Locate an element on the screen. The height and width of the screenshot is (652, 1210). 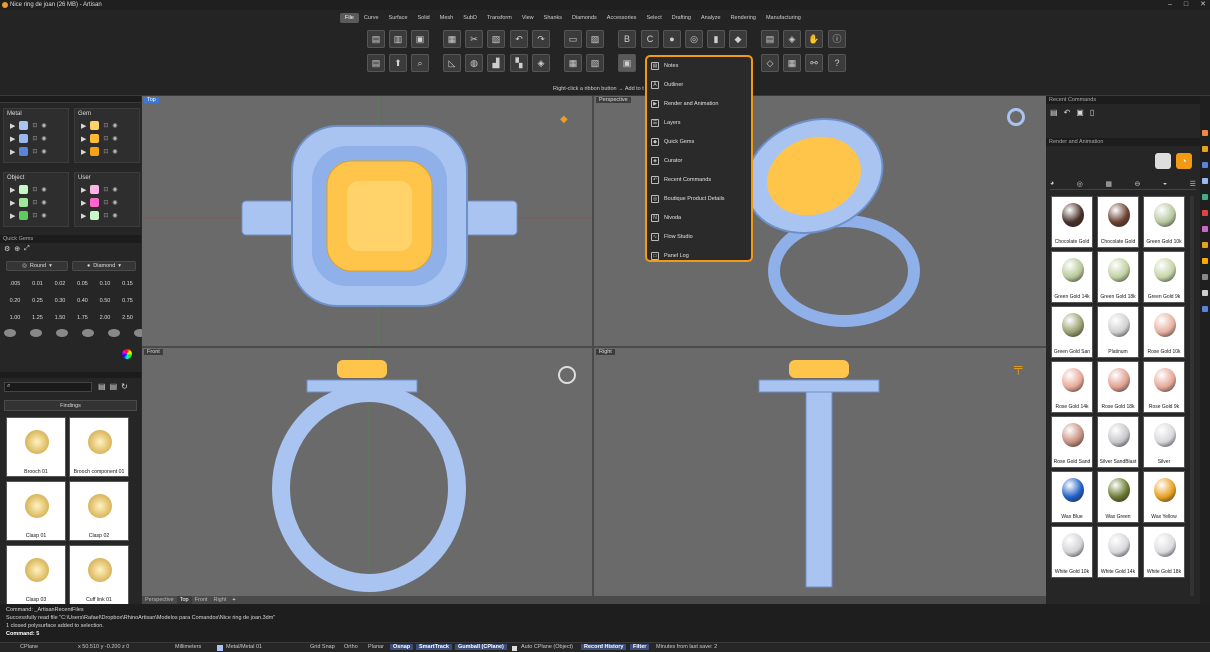
viewport-front: Front is located at coordinates (367, 472).